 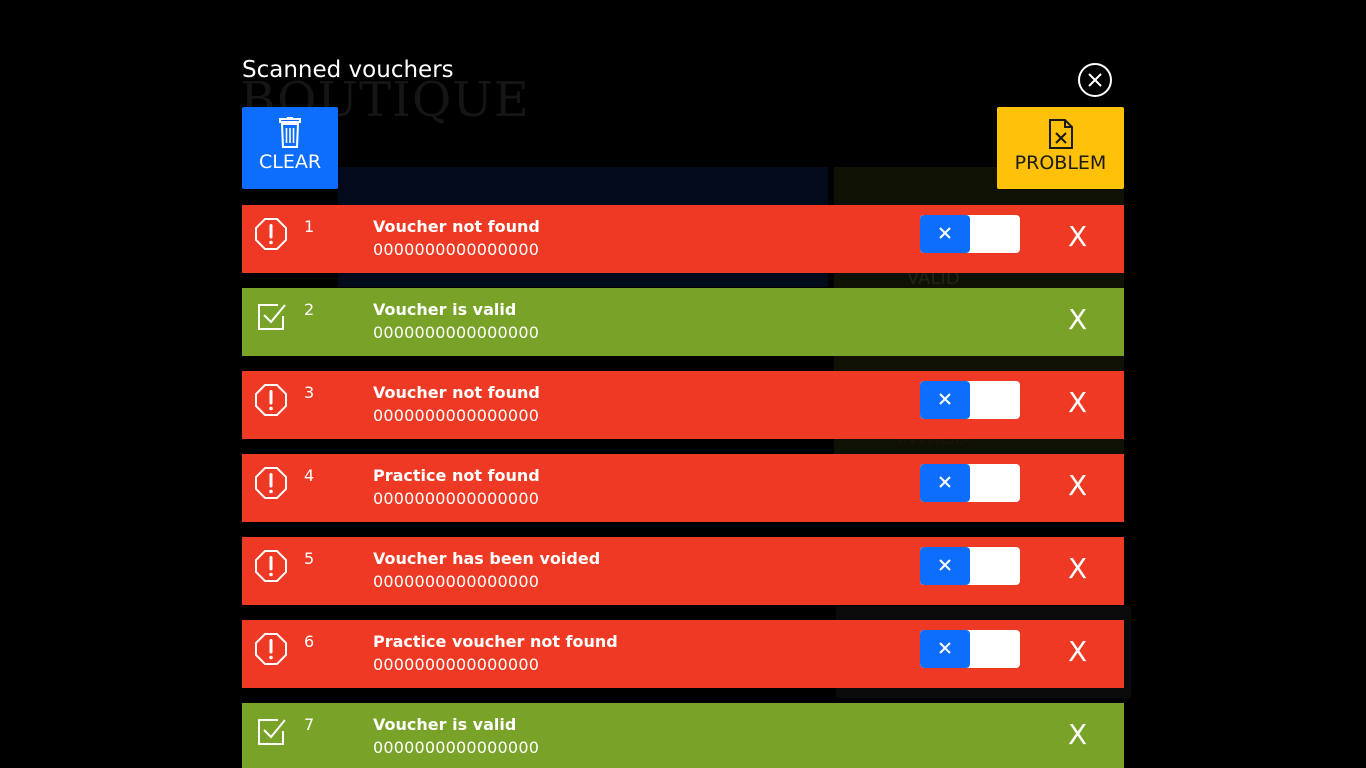 I want to click on voucher-row-4: 4 Practice not found 0000000000000000 X, so click(x=683, y=488).